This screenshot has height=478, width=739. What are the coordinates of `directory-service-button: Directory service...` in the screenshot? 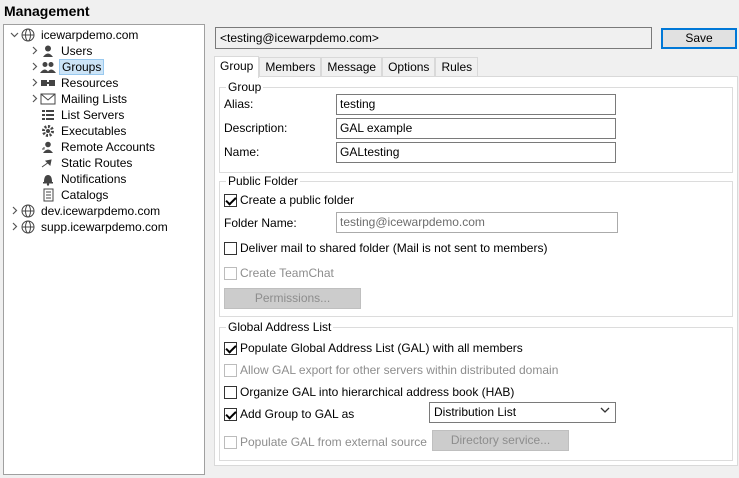 It's located at (500, 440).